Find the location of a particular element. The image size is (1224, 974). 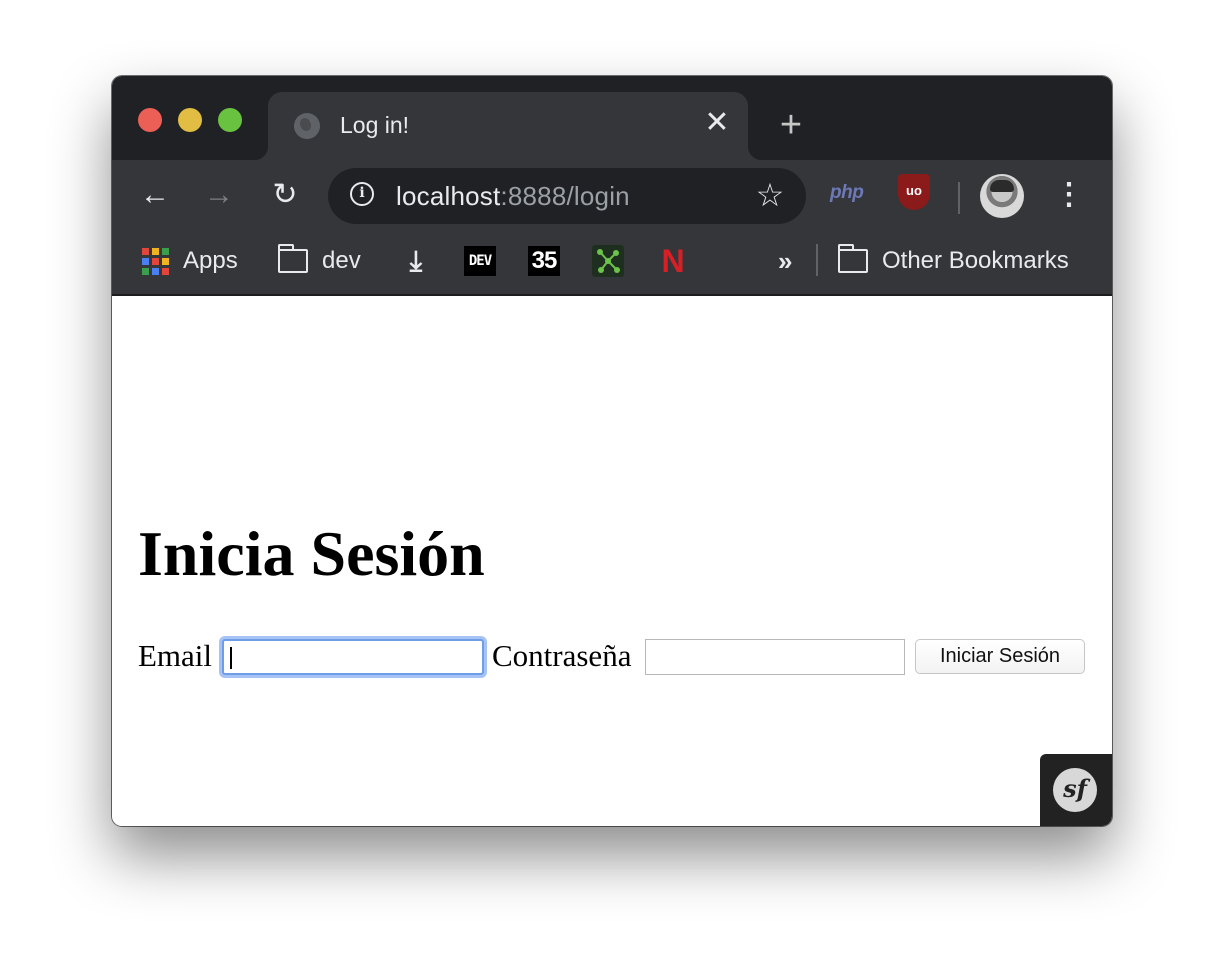

bookmark-download: ⤓ is located at coordinates (416, 261).